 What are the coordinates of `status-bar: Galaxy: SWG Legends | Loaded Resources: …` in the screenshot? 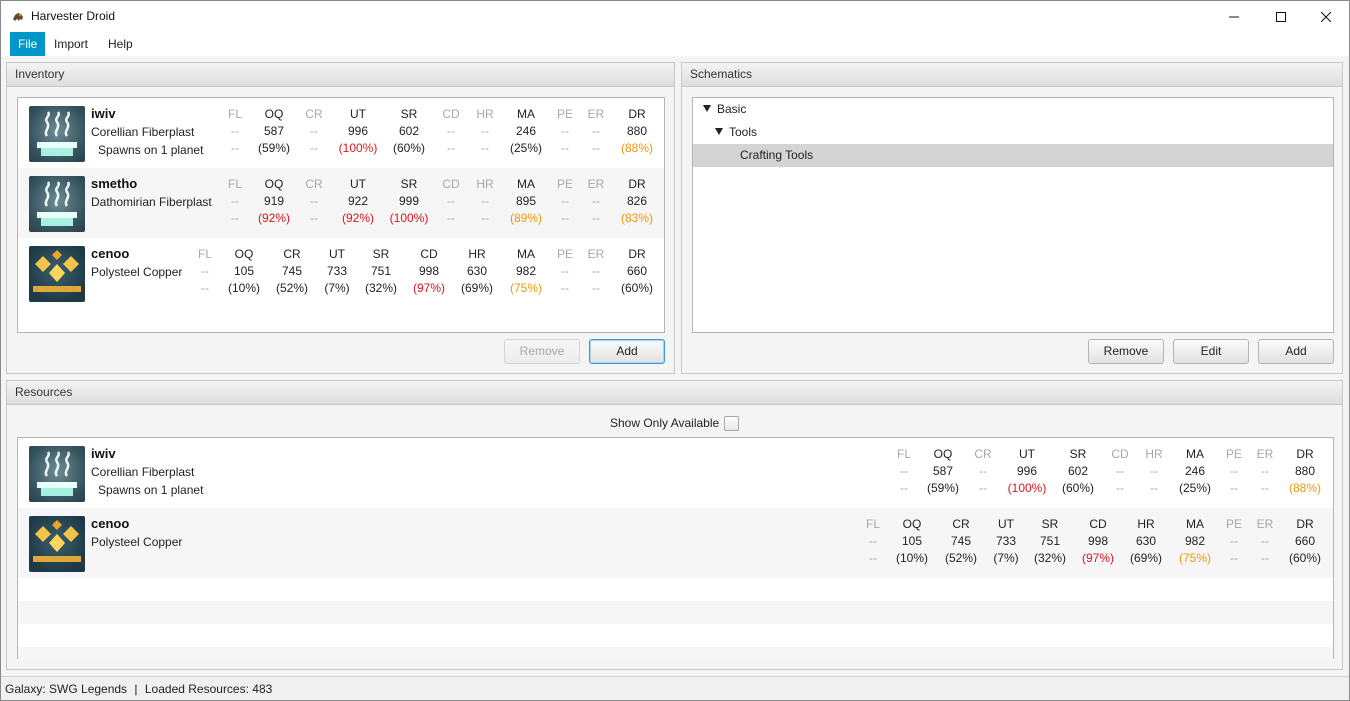 It's located at (675, 688).